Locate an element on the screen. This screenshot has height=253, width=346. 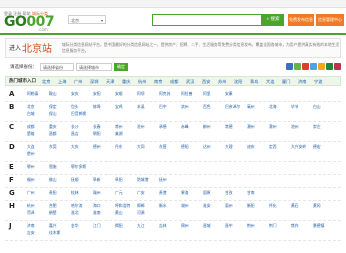
city-link: 晋中 is located at coordinates (229, 226).